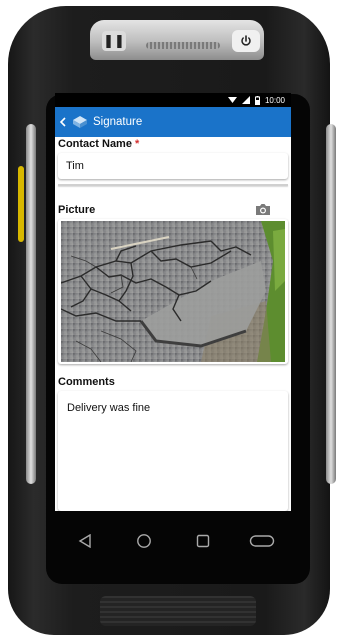 This screenshot has width=338, height=641. I want to click on signal-icon, so click(245, 100).